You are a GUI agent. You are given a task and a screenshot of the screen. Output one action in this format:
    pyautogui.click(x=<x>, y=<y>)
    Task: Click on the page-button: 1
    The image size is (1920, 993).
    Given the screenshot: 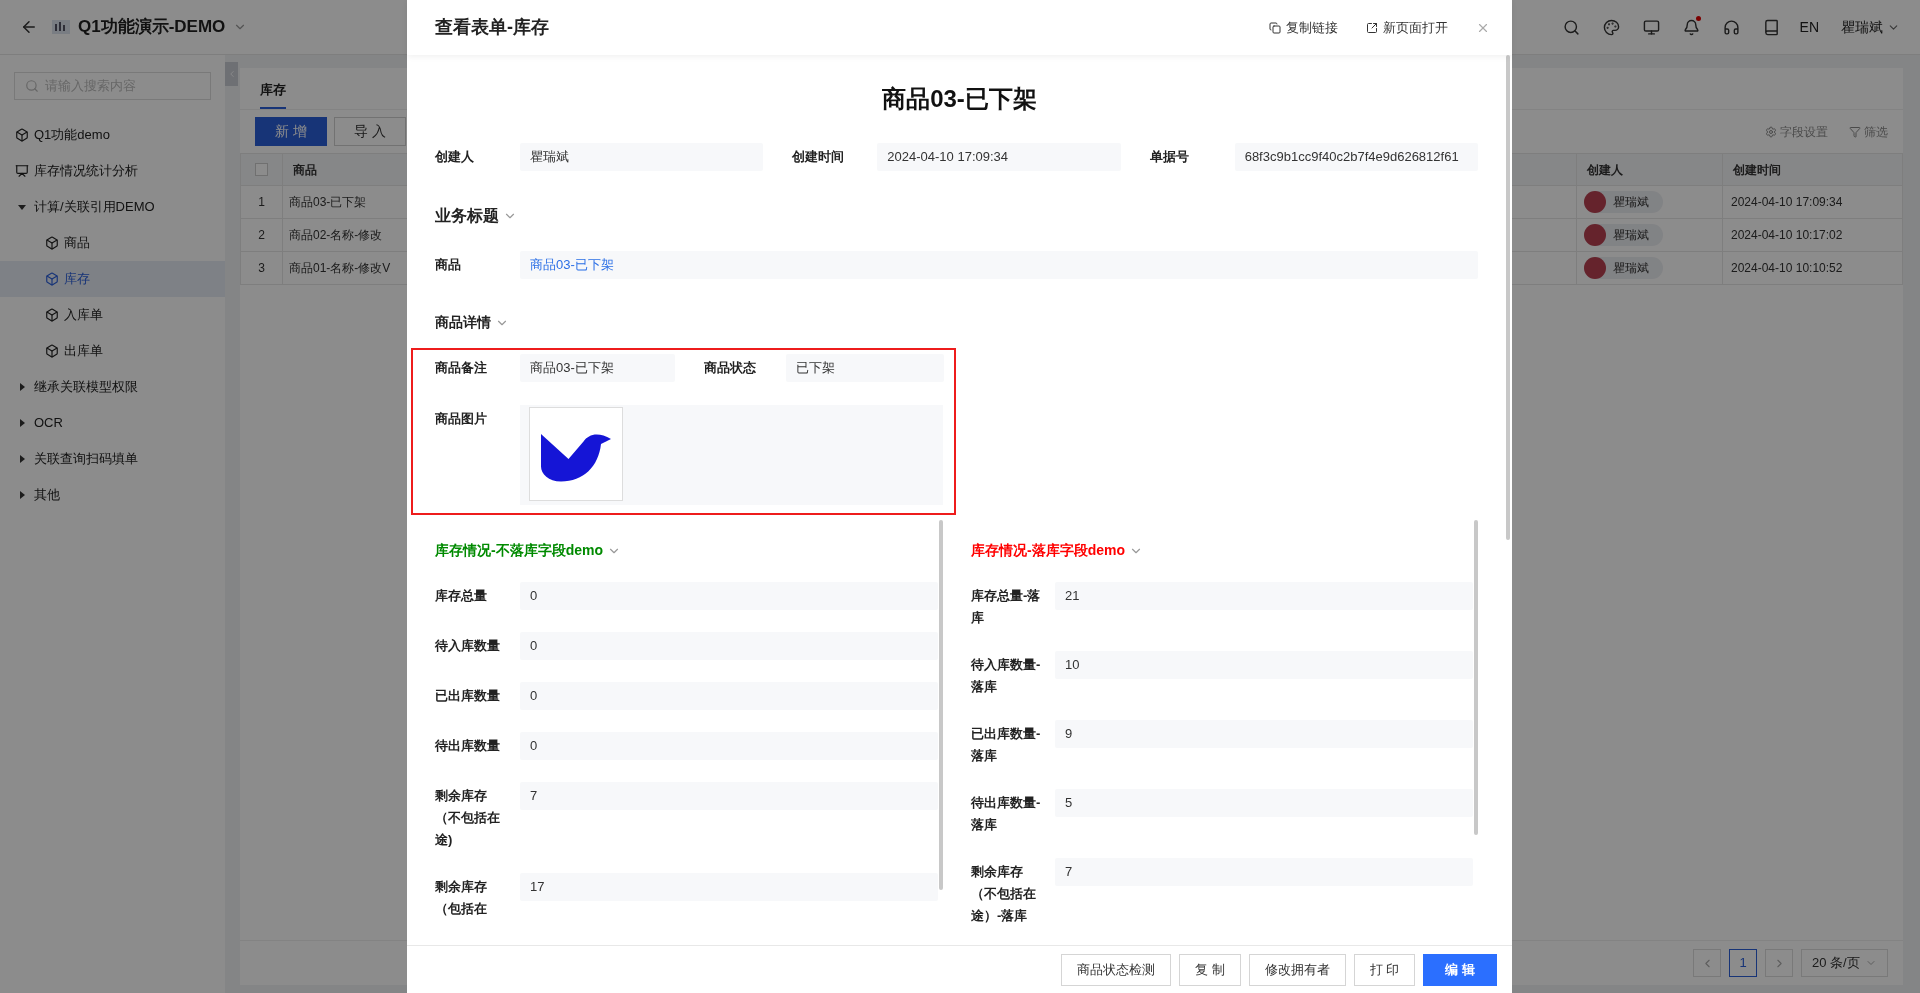 What is the action you would take?
    pyautogui.click(x=1743, y=963)
    